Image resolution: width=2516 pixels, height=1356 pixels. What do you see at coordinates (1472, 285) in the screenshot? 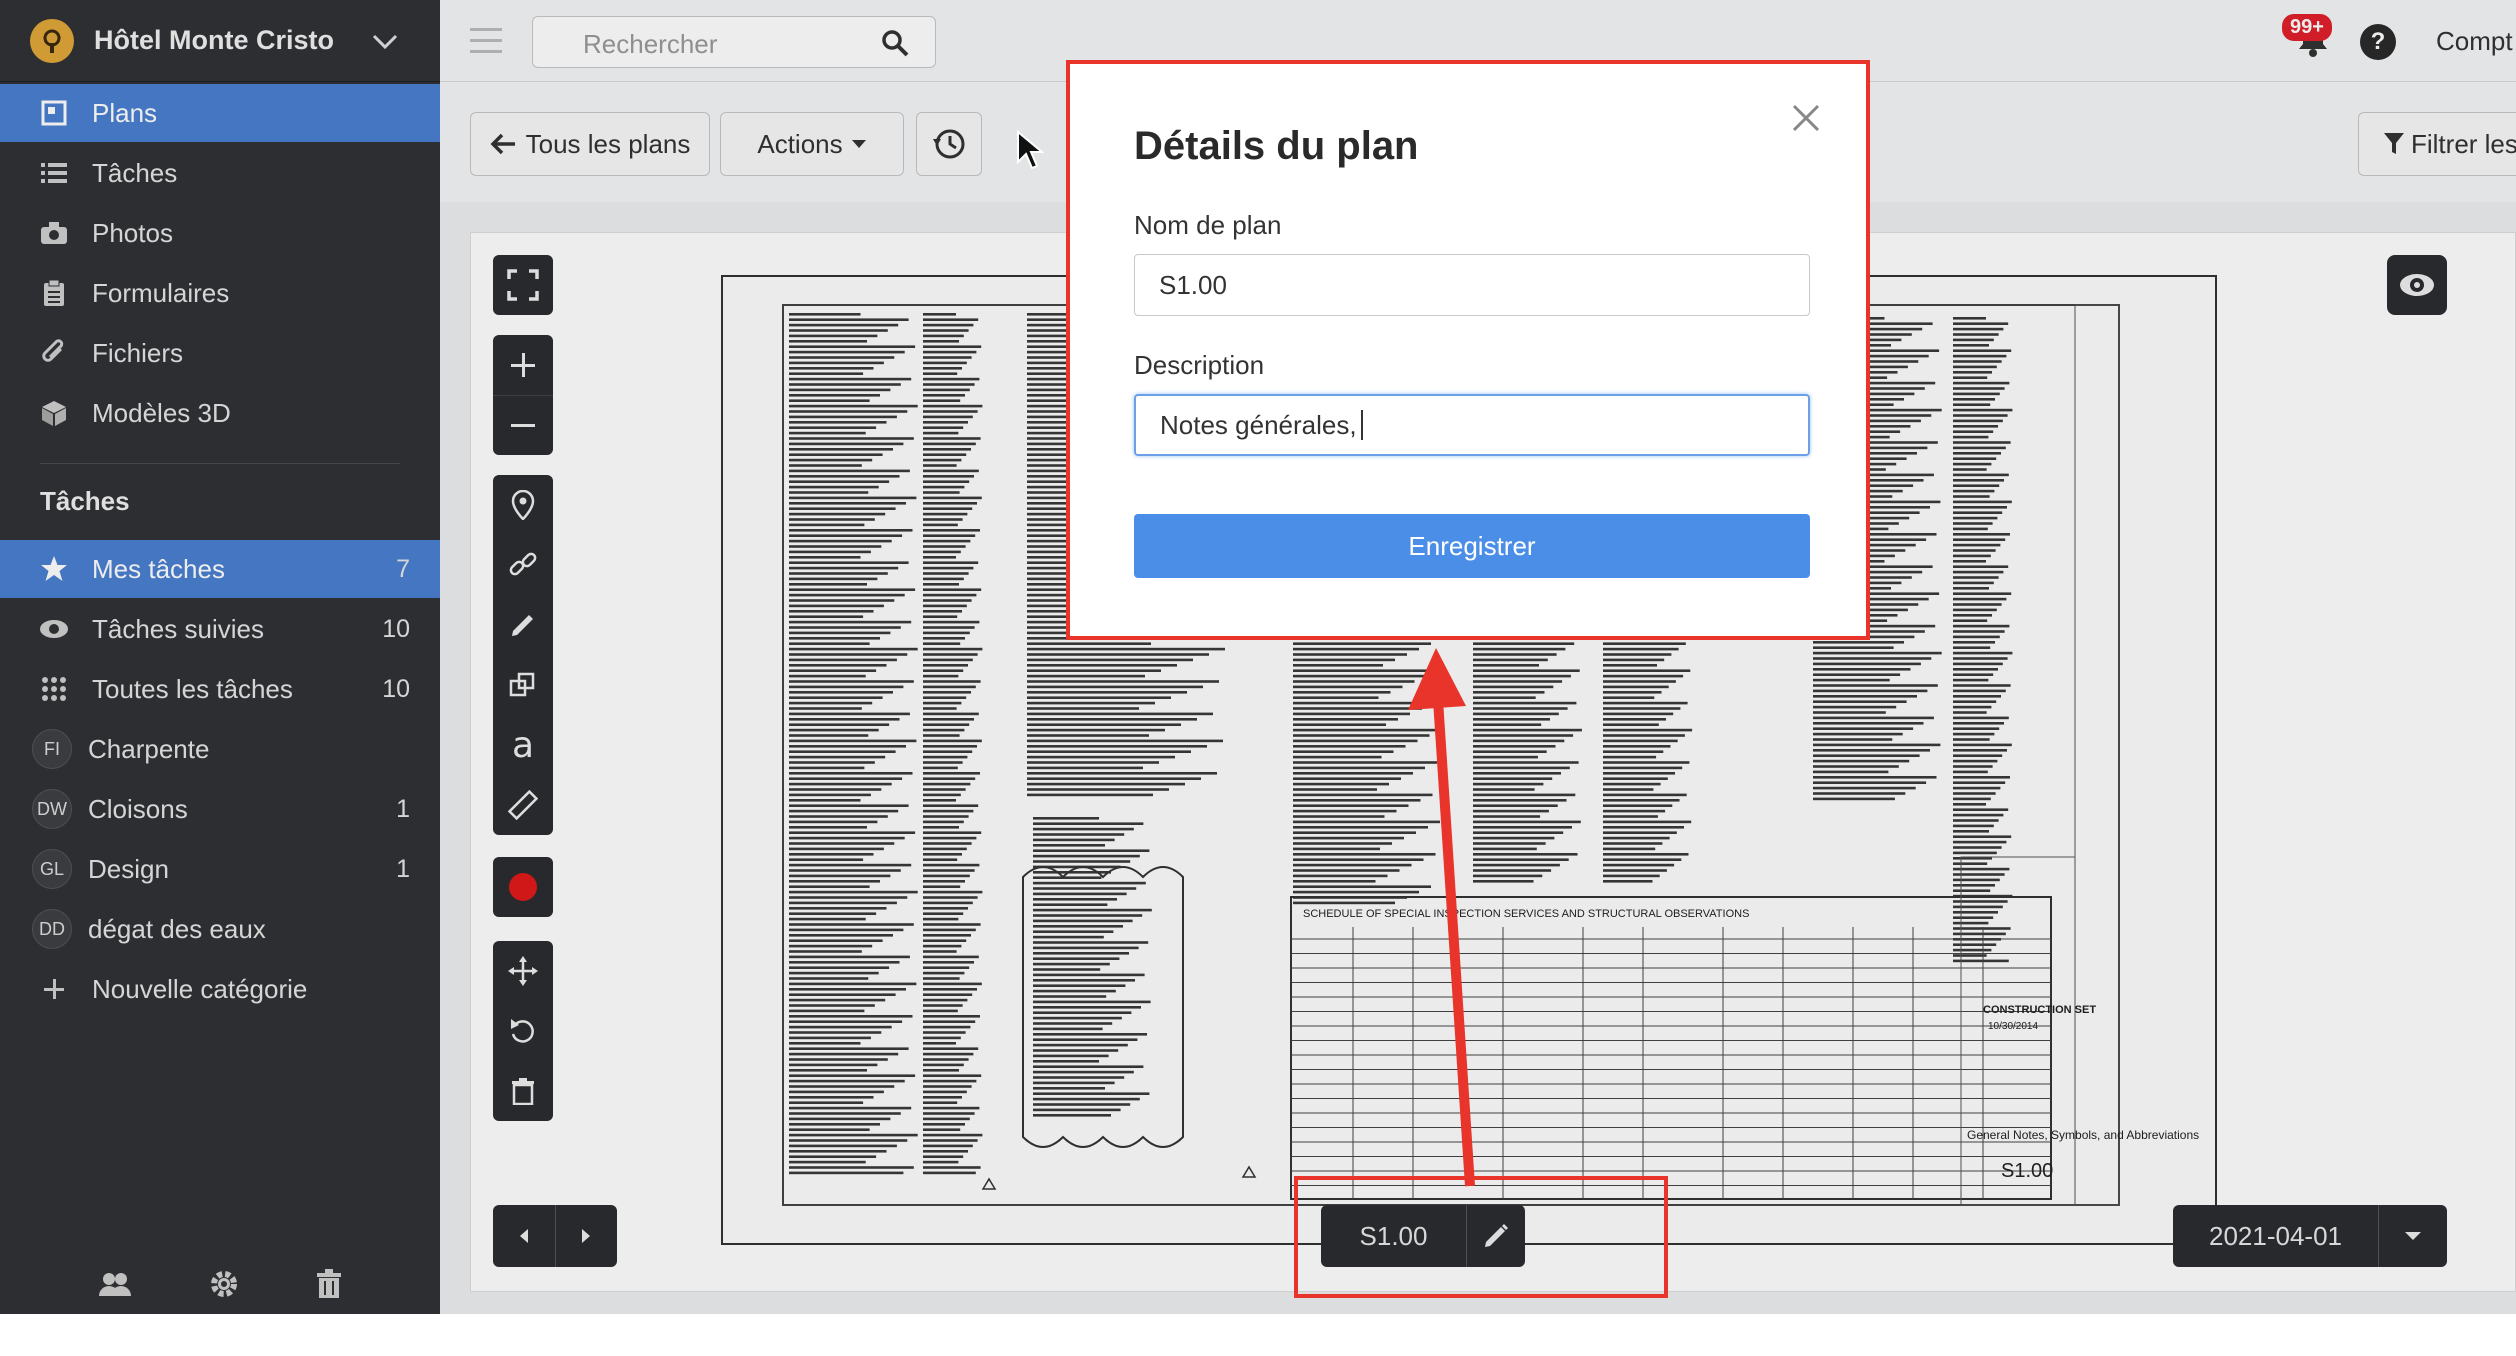
I see `plan-name-field: S1.00` at bounding box center [1472, 285].